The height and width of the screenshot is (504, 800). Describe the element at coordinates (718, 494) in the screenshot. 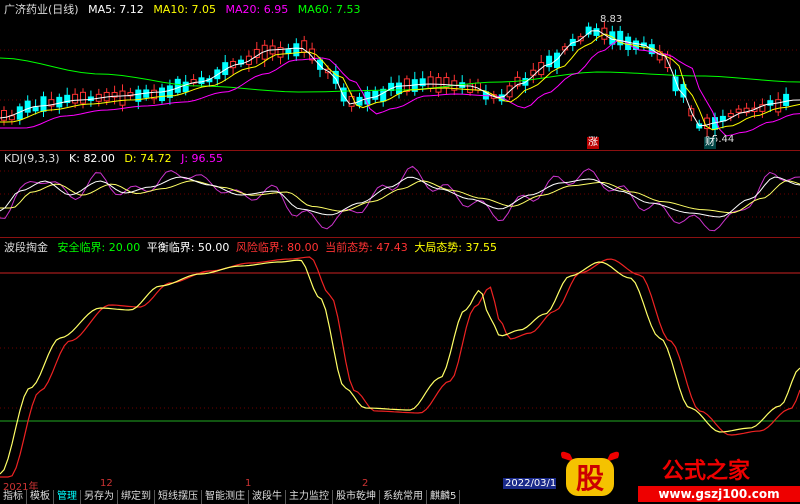

I see `logo-url: www.gszj100.com` at that location.